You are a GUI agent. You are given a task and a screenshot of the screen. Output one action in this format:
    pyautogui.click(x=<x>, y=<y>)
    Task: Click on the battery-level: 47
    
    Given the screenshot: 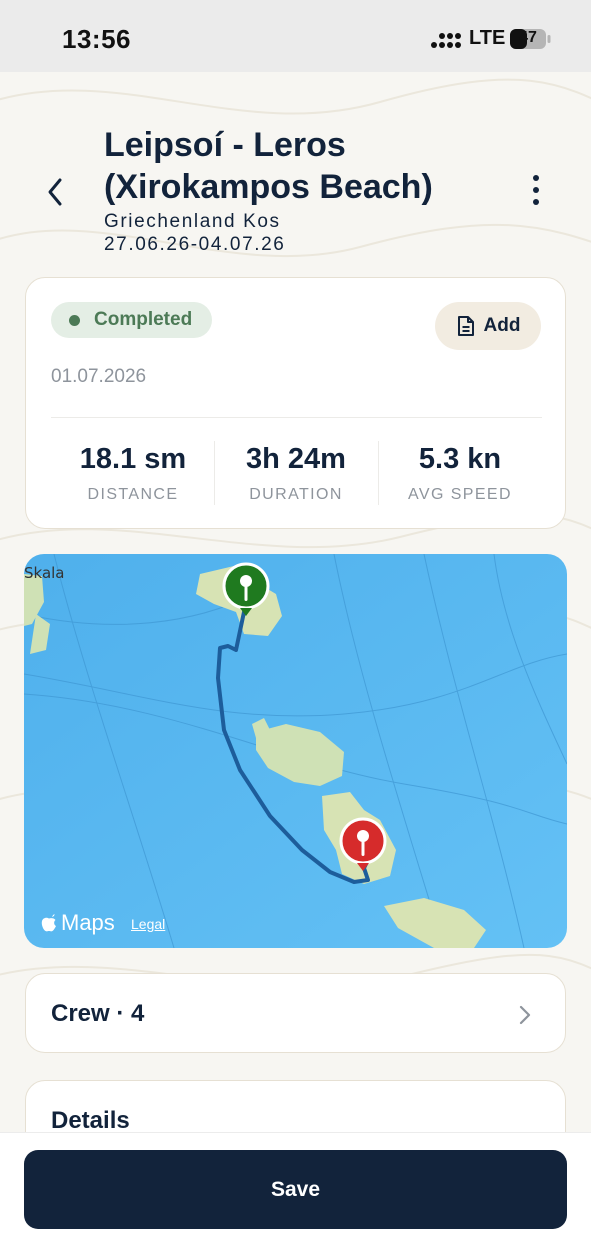 What is the action you would take?
    pyautogui.click(x=528, y=37)
    